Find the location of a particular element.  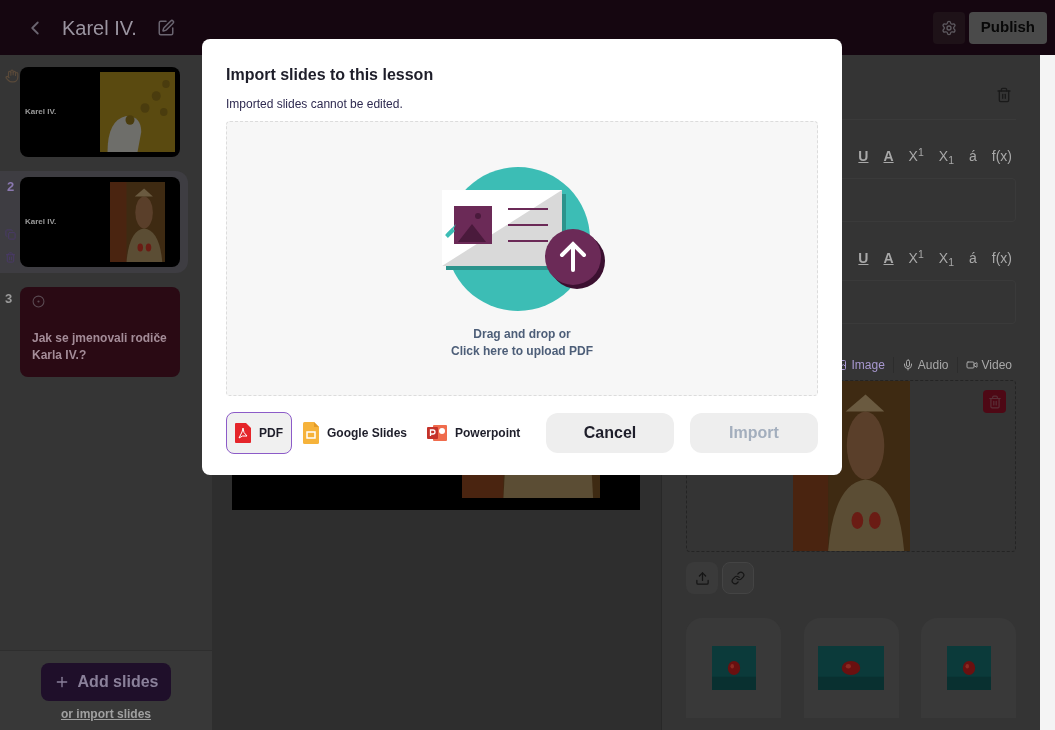

video-icon is located at coordinates (971, 365).